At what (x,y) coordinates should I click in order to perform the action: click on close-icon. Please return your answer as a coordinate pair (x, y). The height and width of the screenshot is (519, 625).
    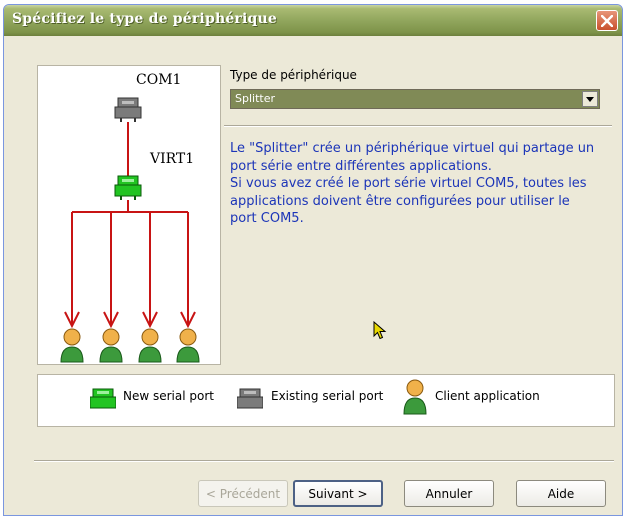
    Looking at the image, I should click on (607, 20).